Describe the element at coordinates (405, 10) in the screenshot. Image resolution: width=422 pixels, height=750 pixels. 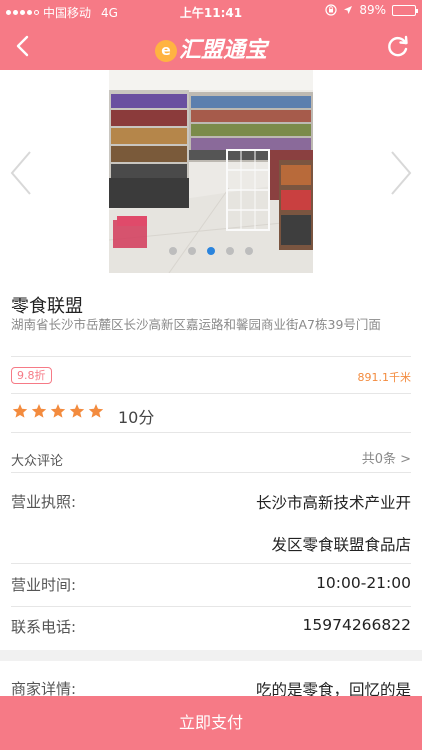
I see `battery-icon` at that location.